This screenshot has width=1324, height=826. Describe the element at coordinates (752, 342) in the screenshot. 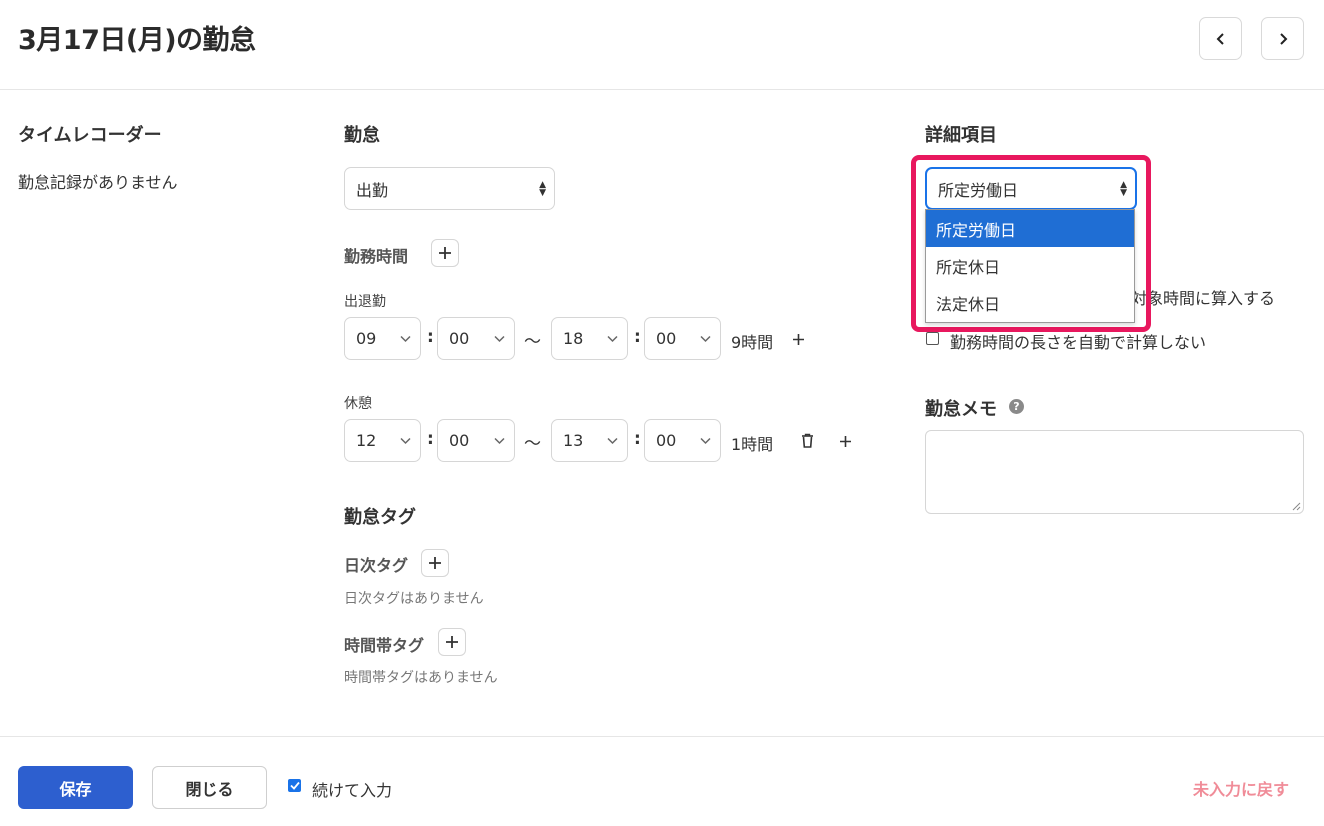

I see `shift-duration: 9時間` at that location.